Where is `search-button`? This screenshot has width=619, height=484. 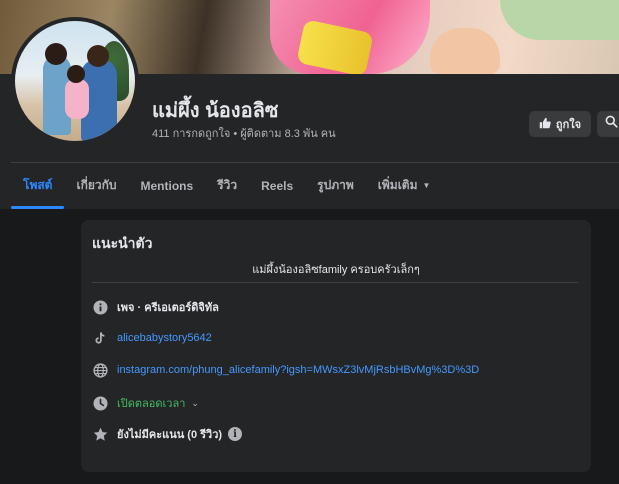
search-button is located at coordinates (608, 124).